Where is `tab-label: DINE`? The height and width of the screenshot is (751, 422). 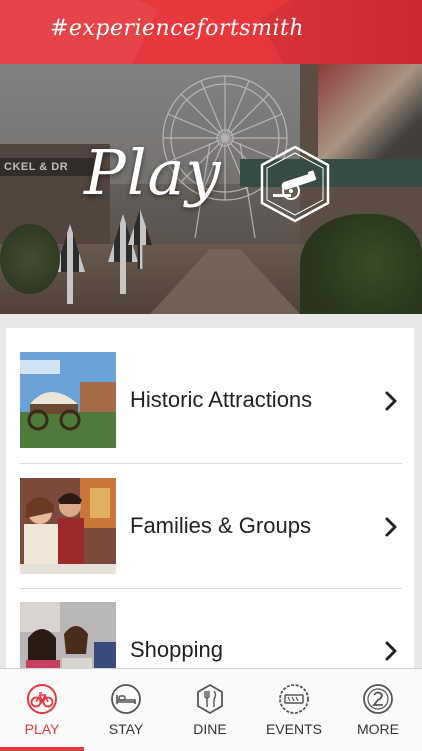 tab-label: DINE is located at coordinates (210, 729).